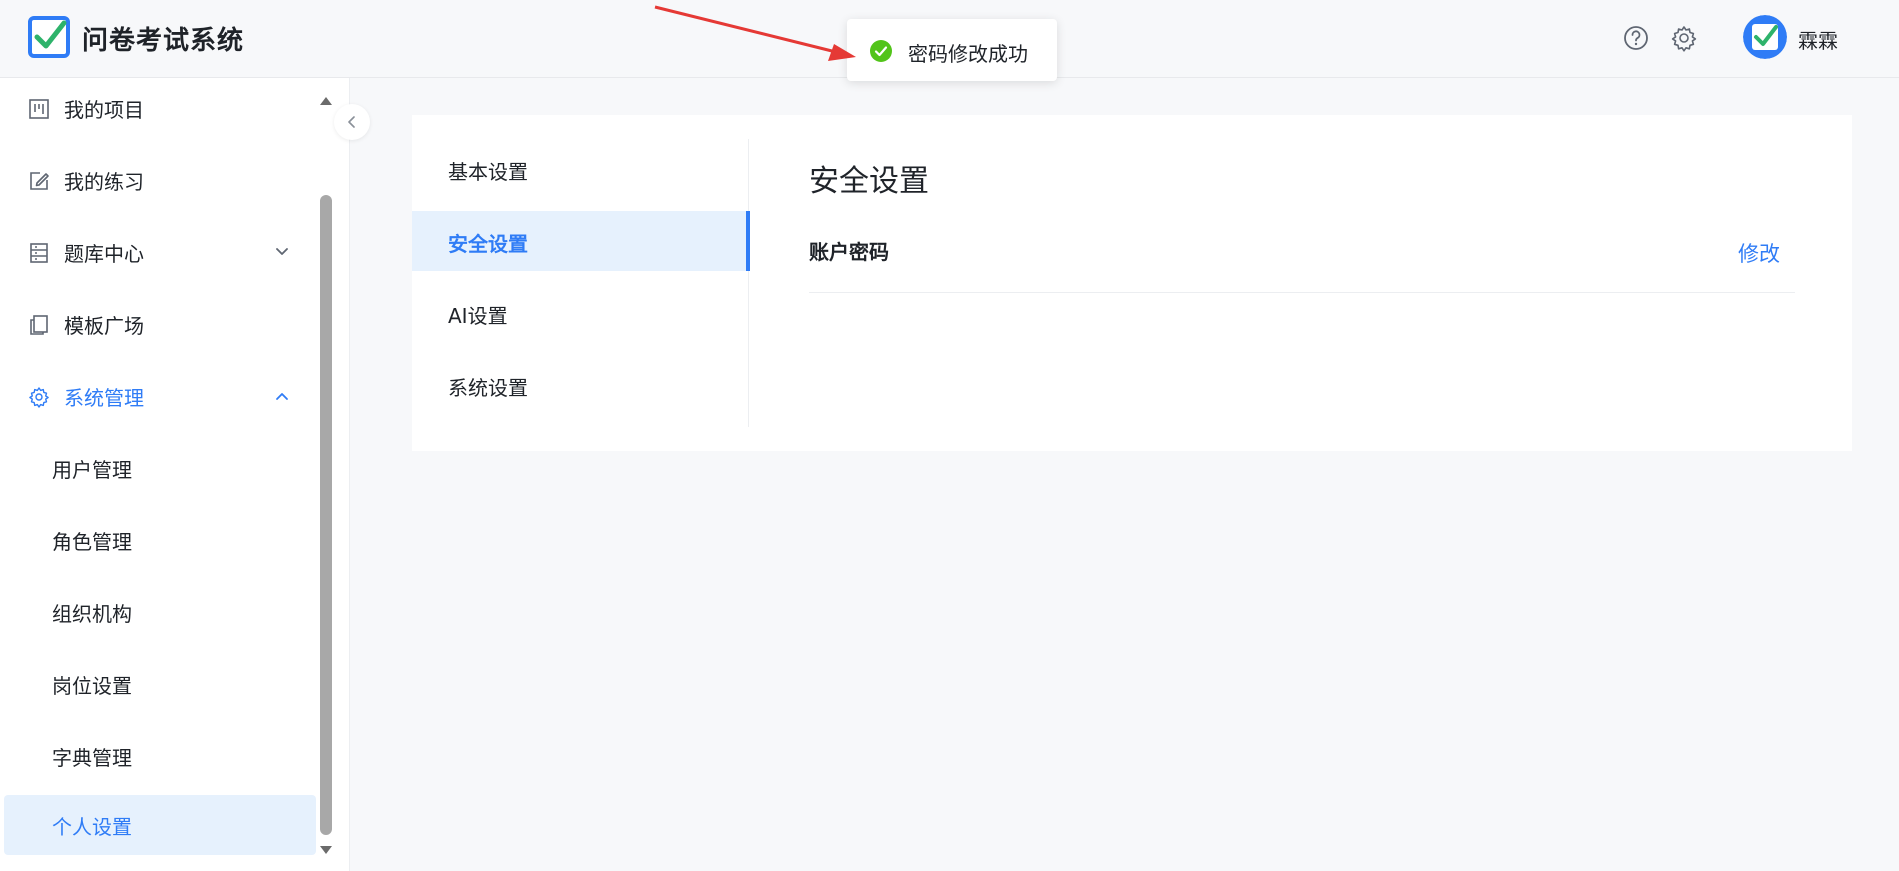 Image resolution: width=1899 pixels, height=871 pixels. I want to click on settings-menu-basic: 基本设置, so click(580, 169).